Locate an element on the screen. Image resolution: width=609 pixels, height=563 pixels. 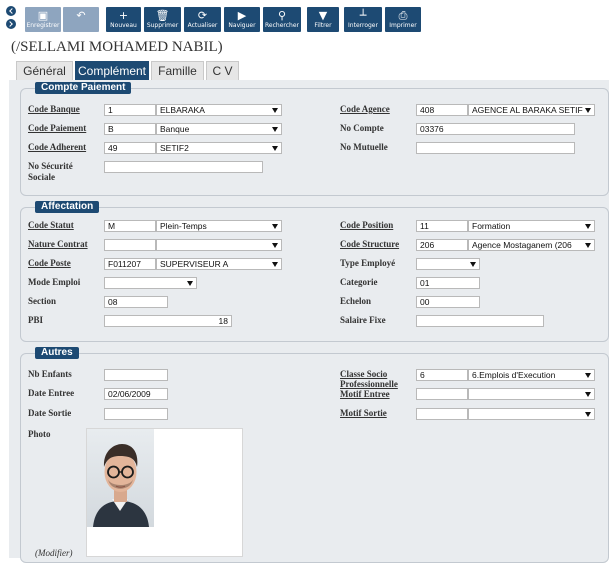
play-icon: ▶ is located at coordinates (242, 15).